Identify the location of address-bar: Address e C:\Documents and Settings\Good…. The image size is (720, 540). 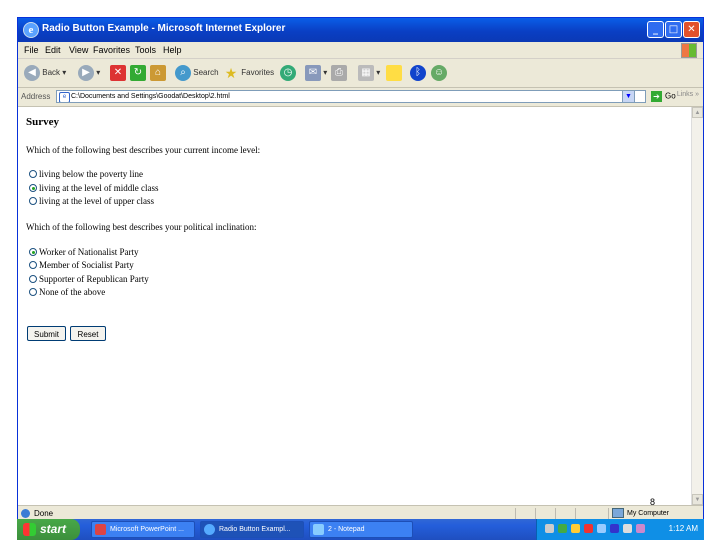
(360, 97).